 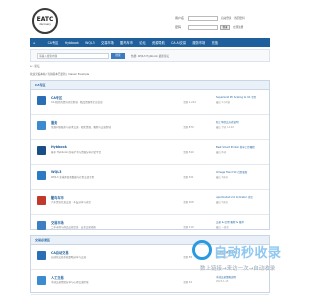 What do you see at coordinates (203, 18) in the screenshot?
I see `username-input` at bounding box center [203, 18].